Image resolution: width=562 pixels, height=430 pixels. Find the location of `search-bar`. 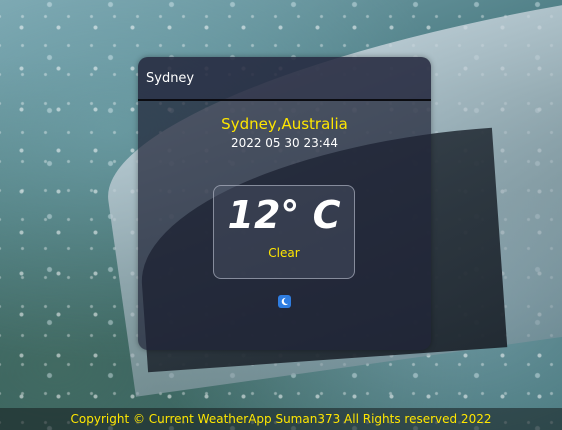

search-bar is located at coordinates (284, 79).